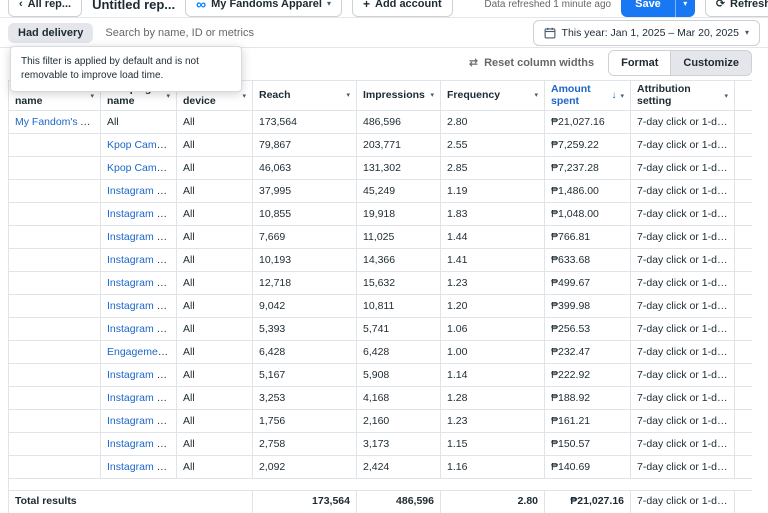 Image resolution: width=768 pixels, height=513 pixels. I want to click on save-button: Save, so click(648, 8).